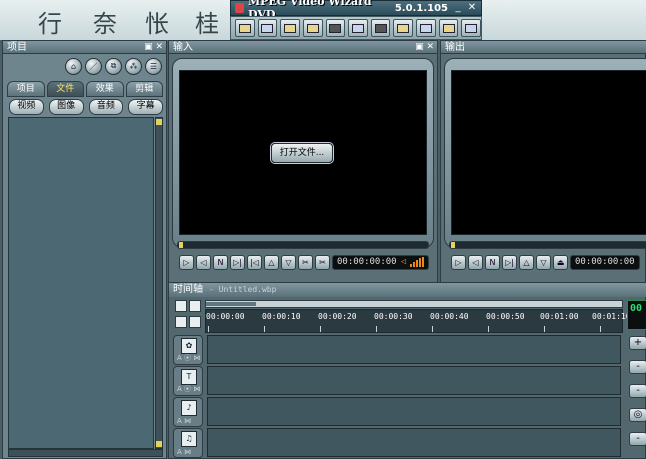 This screenshot has width=646, height=459. What do you see at coordinates (636, 315) in the screenshot?
I see `timeline-timecode: 00` at bounding box center [636, 315].